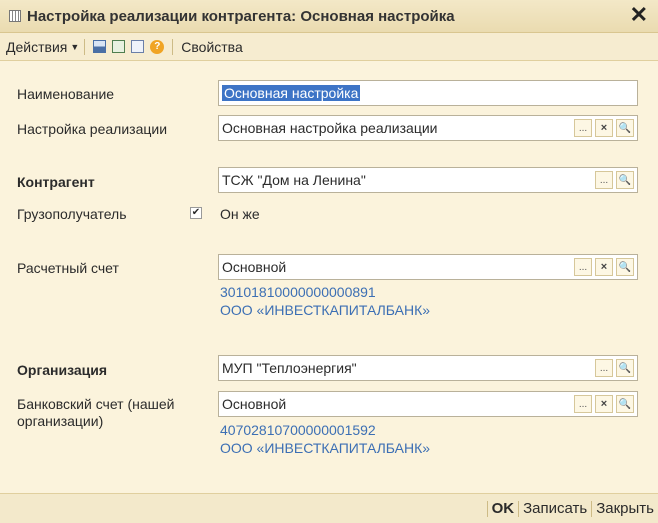 The width and height of the screenshot is (658, 523). I want to click on form-icon, so click(15, 16).